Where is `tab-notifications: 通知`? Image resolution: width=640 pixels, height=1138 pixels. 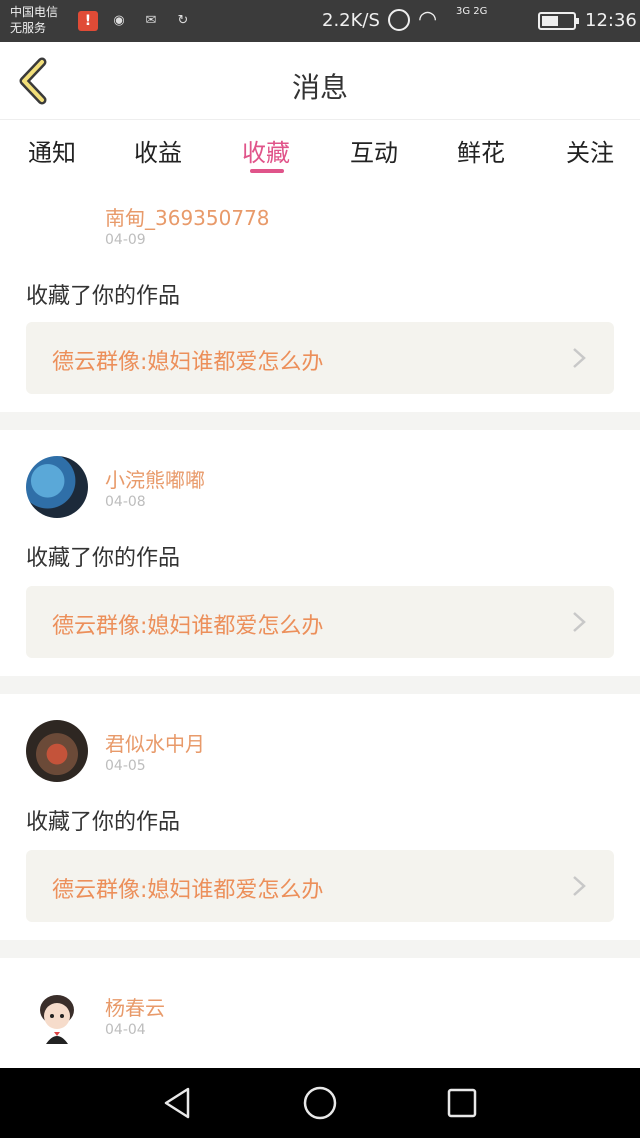
tab-notifications: 通知 is located at coordinates (52, 153).